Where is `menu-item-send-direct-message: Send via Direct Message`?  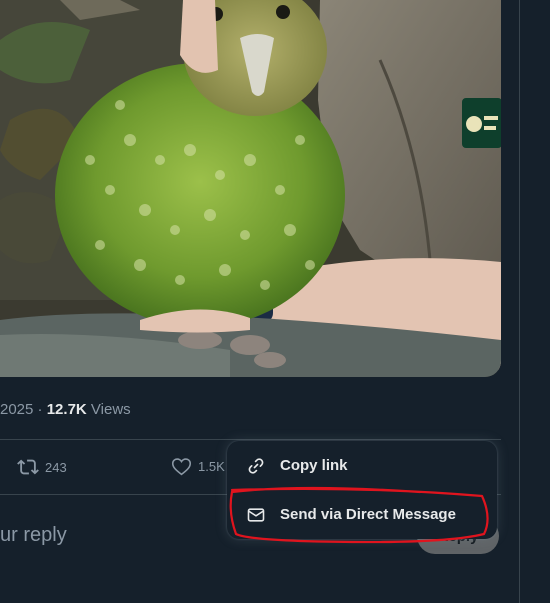
menu-item-send-direct-message: Send via Direct Message is located at coordinates (362, 514).